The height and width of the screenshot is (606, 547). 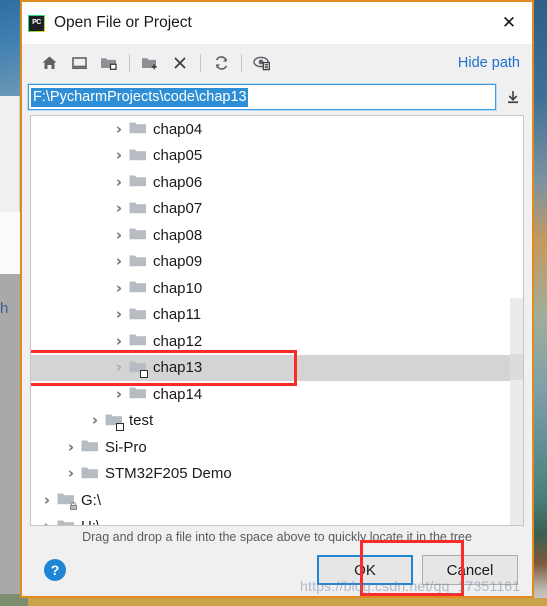 I want to click on dialog-toolbar: Hide path, so click(x=277, y=63).